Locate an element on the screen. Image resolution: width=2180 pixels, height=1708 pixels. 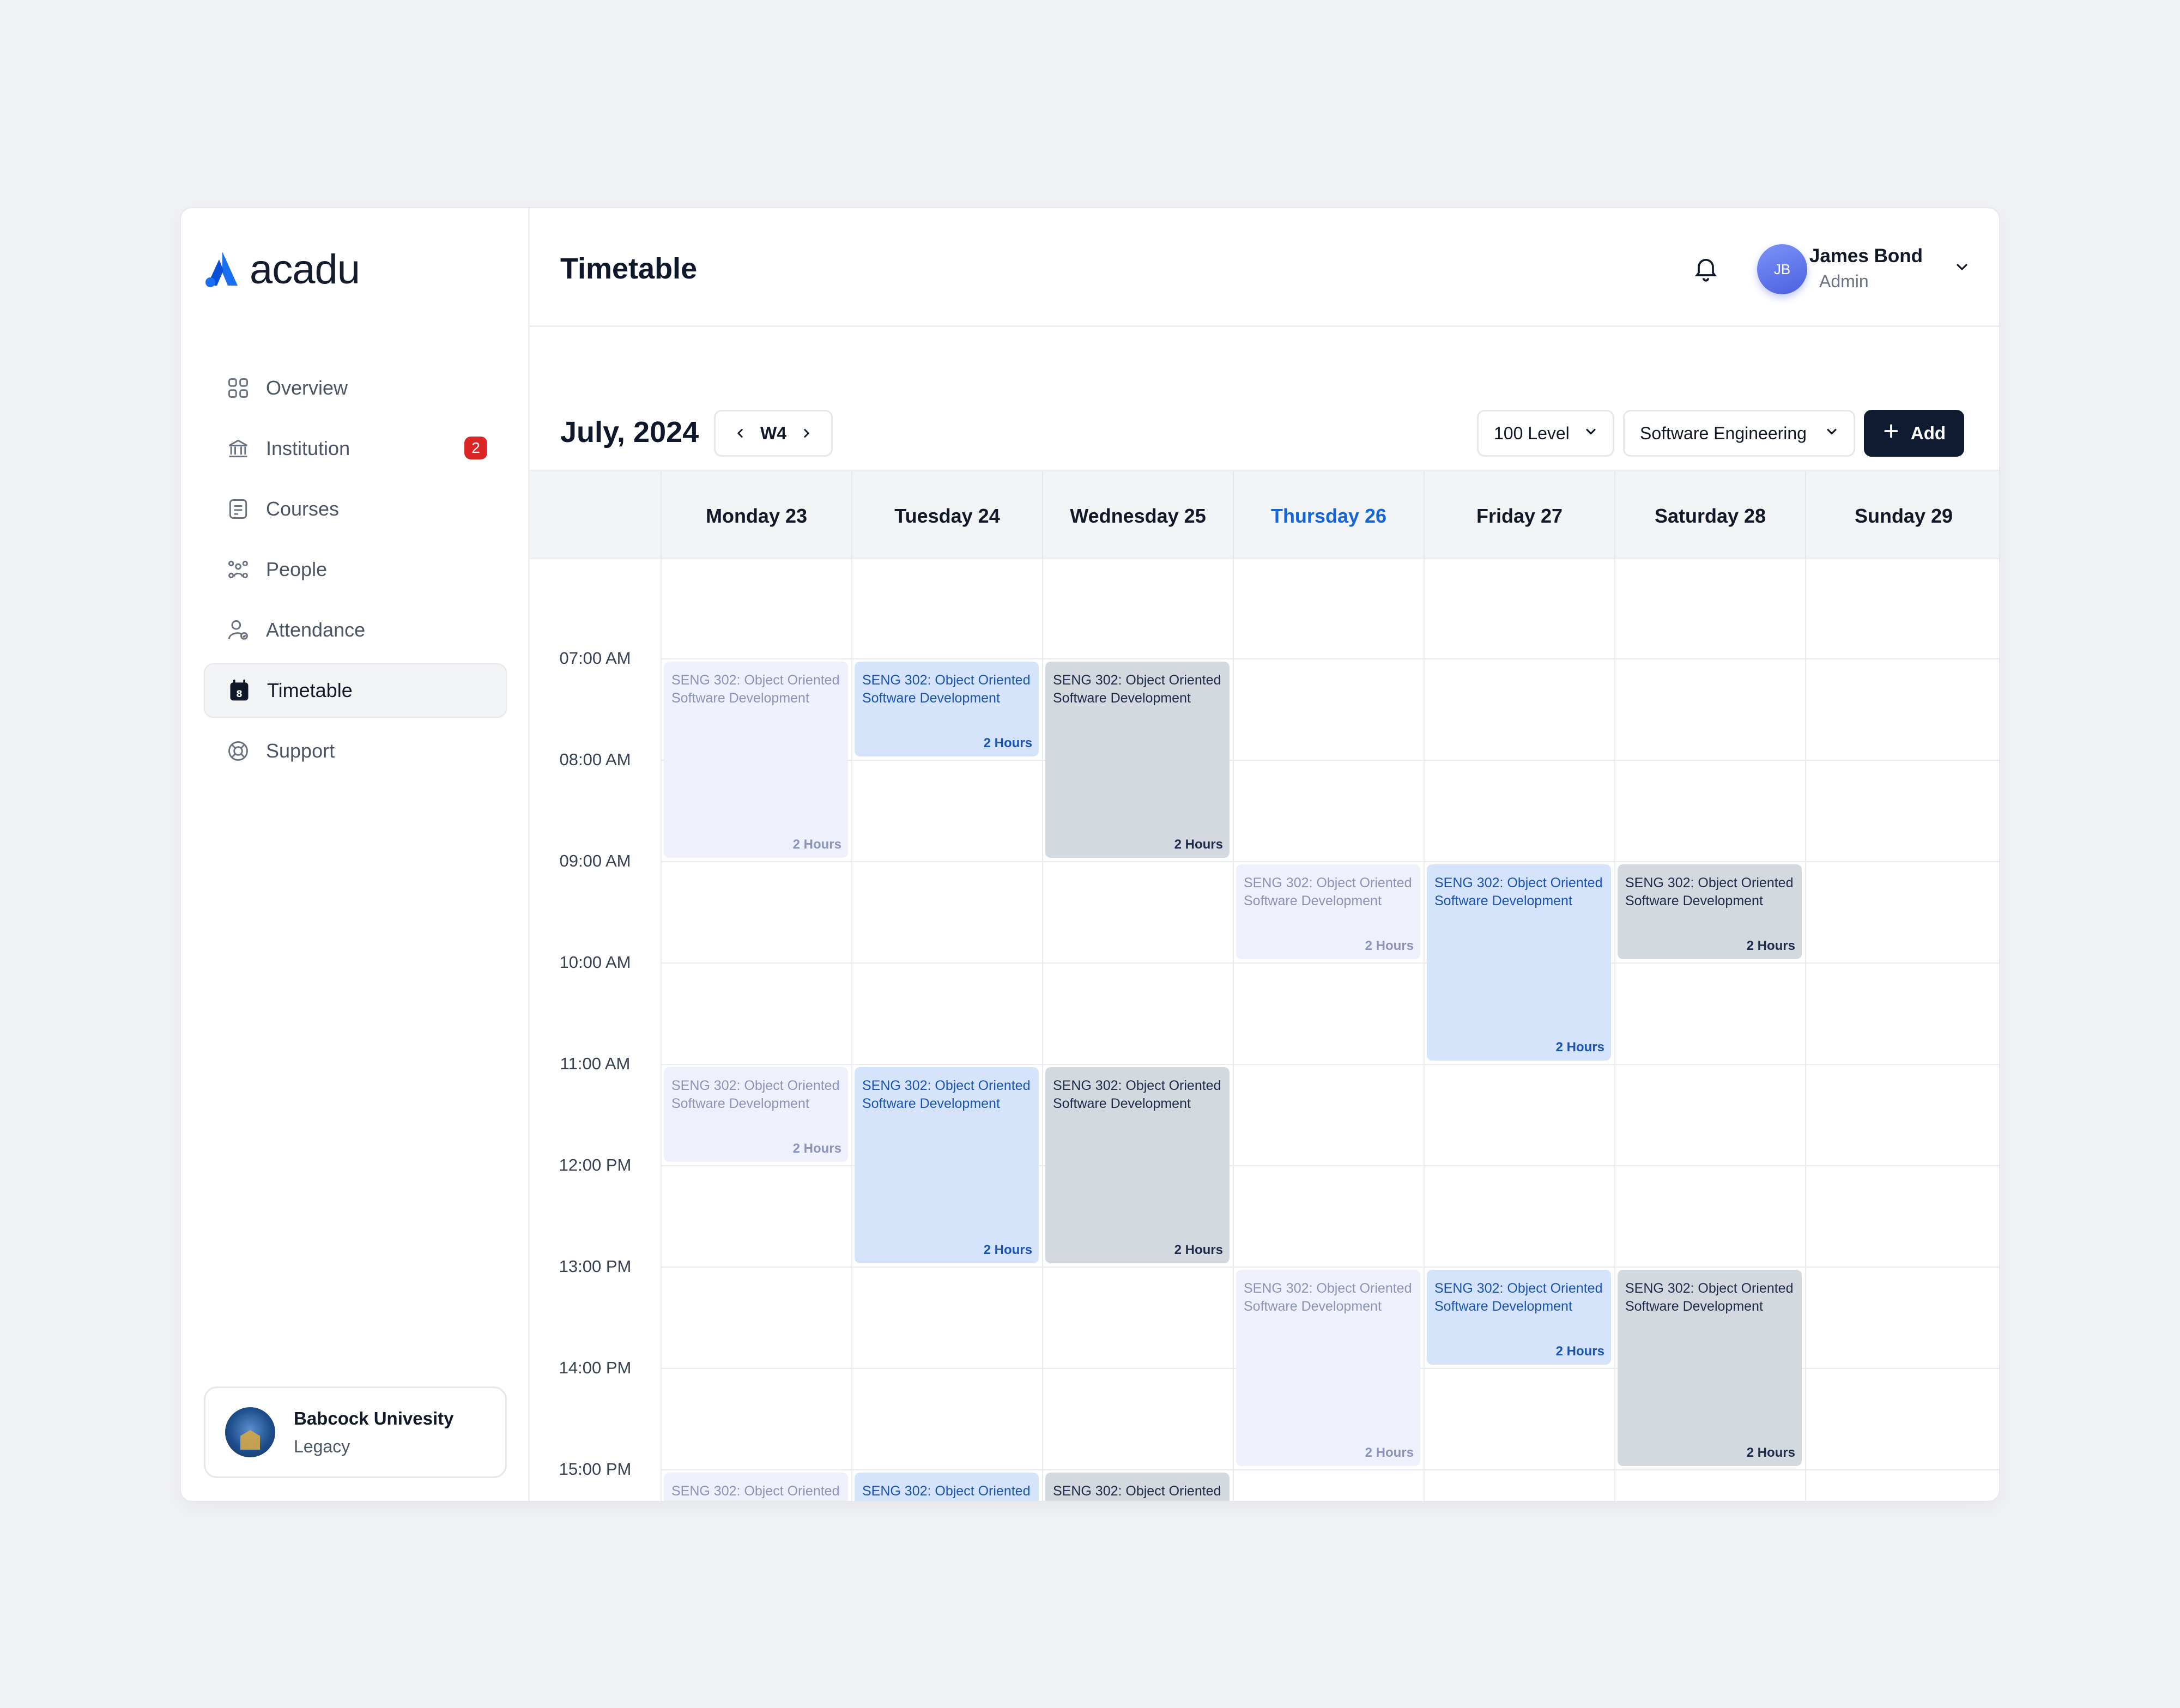
sidebar-item-institution: Institution 2 is located at coordinates (356, 448).